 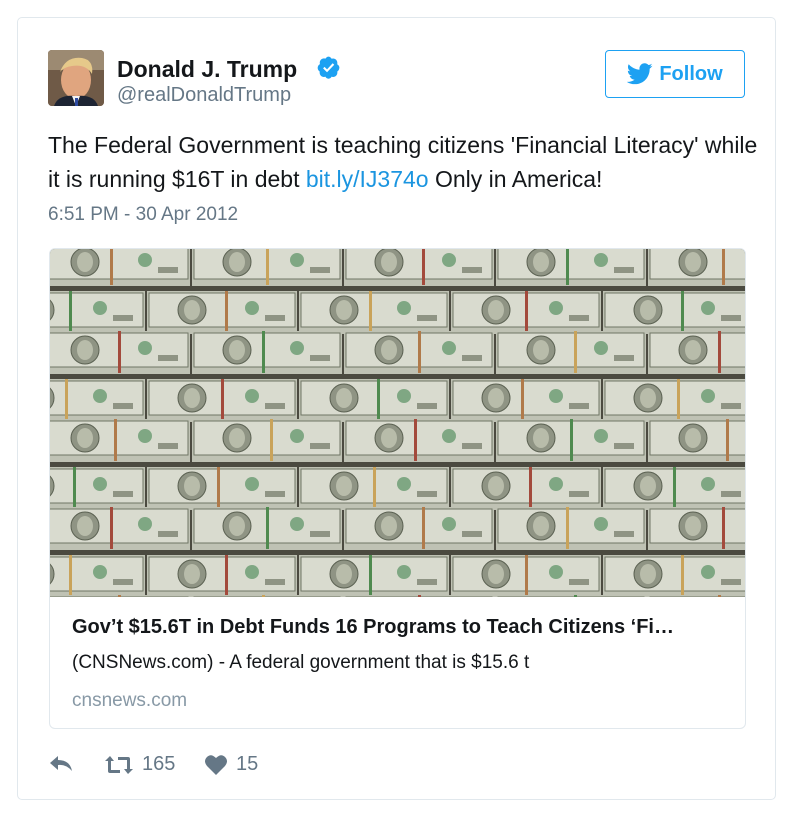 What do you see at coordinates (204, 95) in the screenshot?
I see `author-handle: @realDonaldTrump` at bounding box center [204, 95].